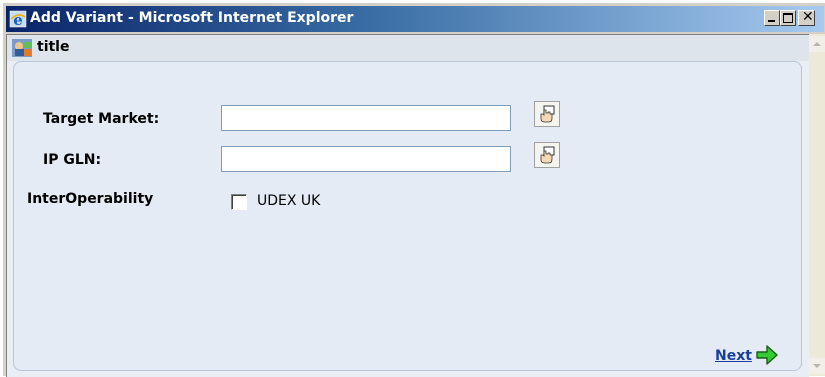  What do you see at coordinates (90, 199) in the screenshot?
I see `interoperability-label: InterOperability` at bounding box center [90, 199].